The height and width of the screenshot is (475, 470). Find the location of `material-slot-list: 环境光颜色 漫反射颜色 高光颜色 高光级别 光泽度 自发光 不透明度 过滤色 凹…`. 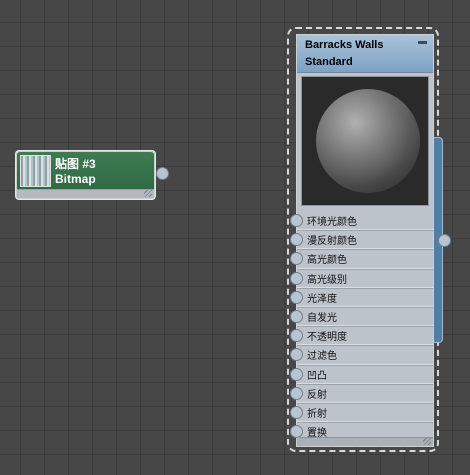

material-slot-list: 环境光颜色 漫反射颜色 高光颜色 高光级别 光泽度 自发光 不透明度 过滤色 凹… is located at coordinates (361, 326).